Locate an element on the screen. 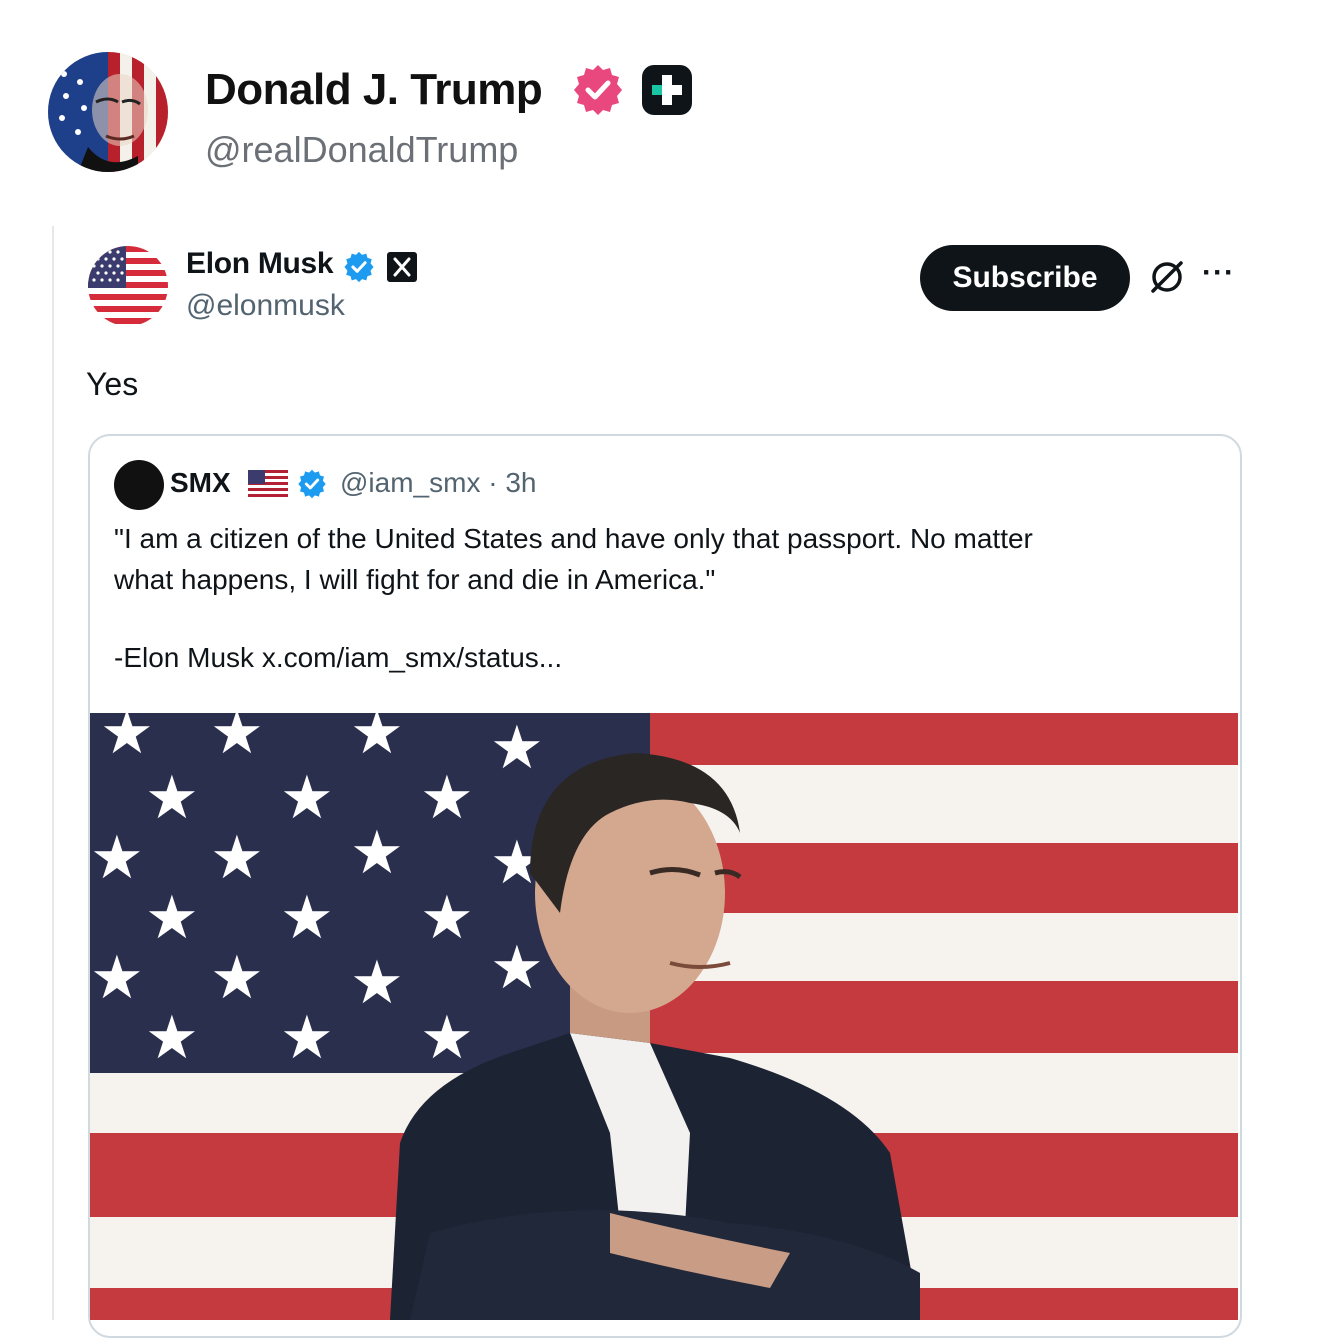 The image size is (1320, 1338). more-icon: ··· is located at coordinates (1220, 275).